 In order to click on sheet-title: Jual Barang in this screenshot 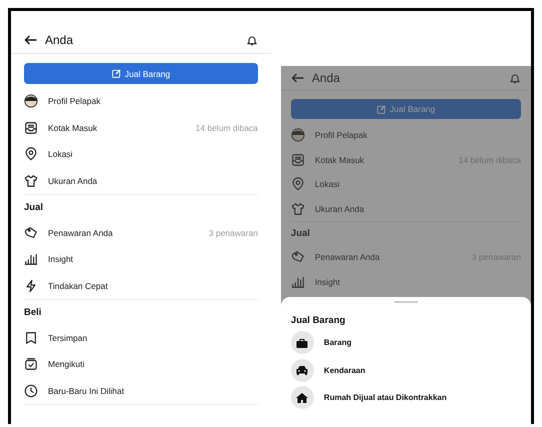, I will do `click(318, 320)`.